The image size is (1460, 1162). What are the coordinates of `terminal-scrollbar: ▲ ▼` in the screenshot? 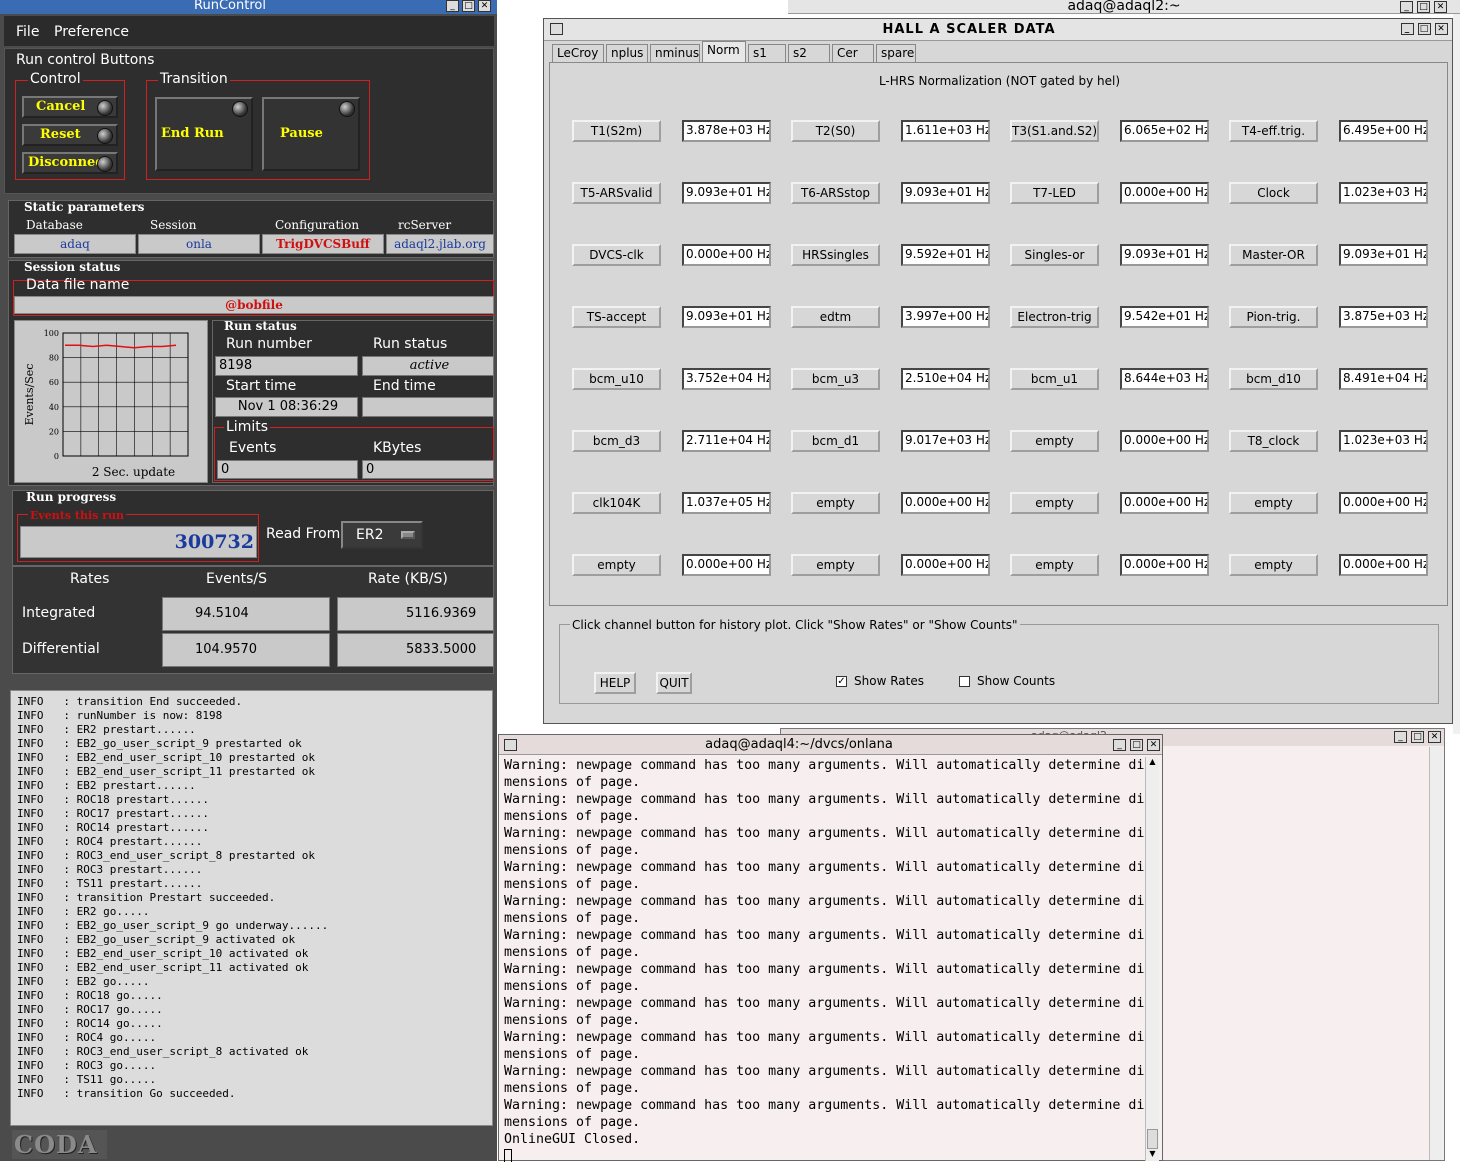 It's located at (1152, 959).